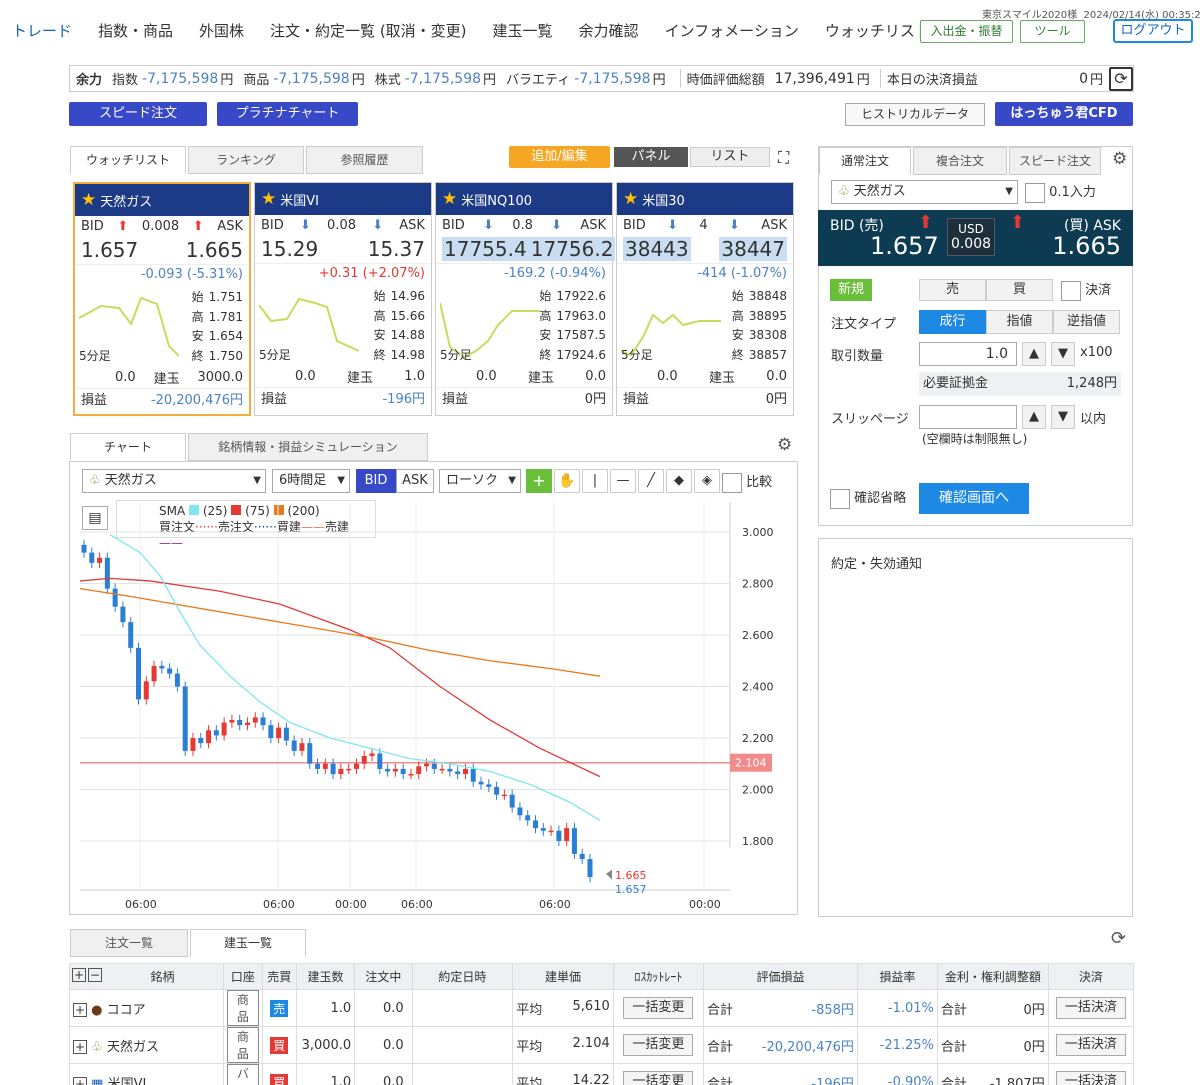 This screenshot has height=1085, width=1200. Describe the element at coordinates (1019, 322) in the screenshot. I see `limit-order-button: 指値` at that location.